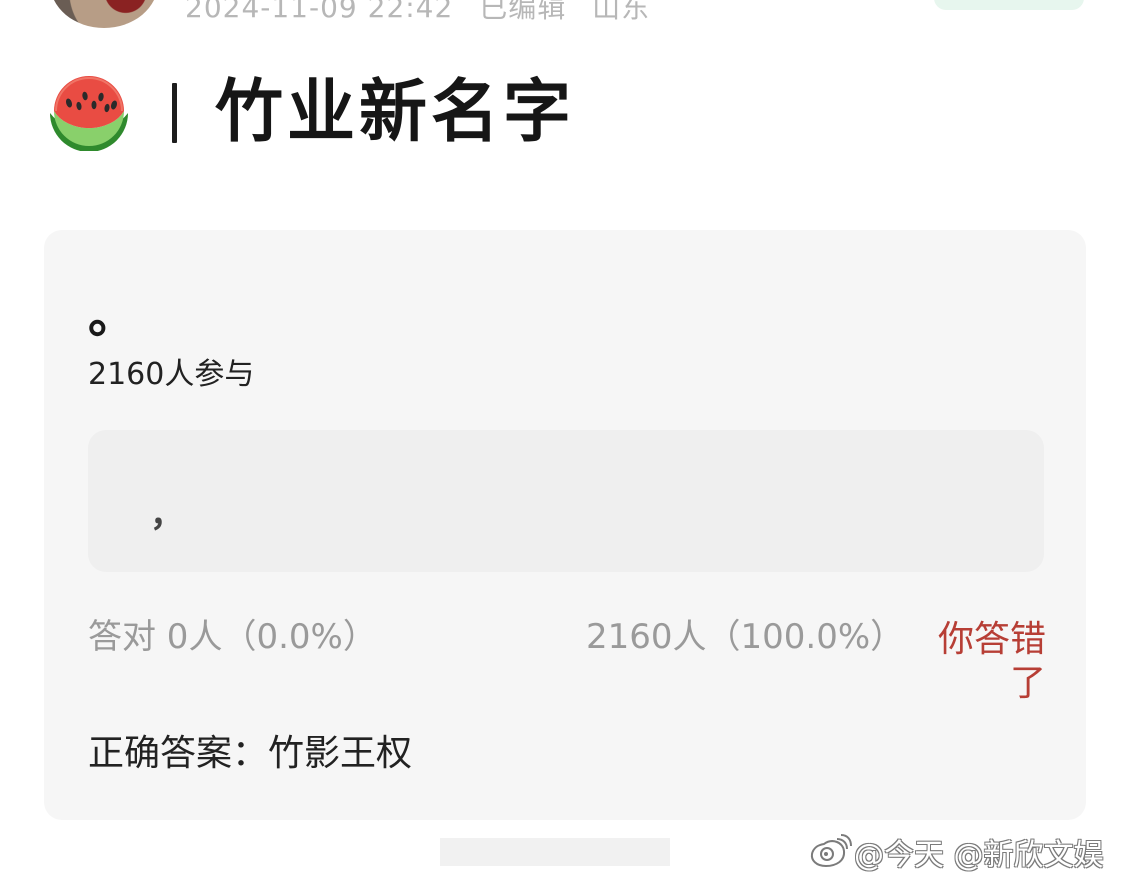 Image resolution: width=1130 pixels, height=875 pixels. I want to click on avatar, so click(104, 14).